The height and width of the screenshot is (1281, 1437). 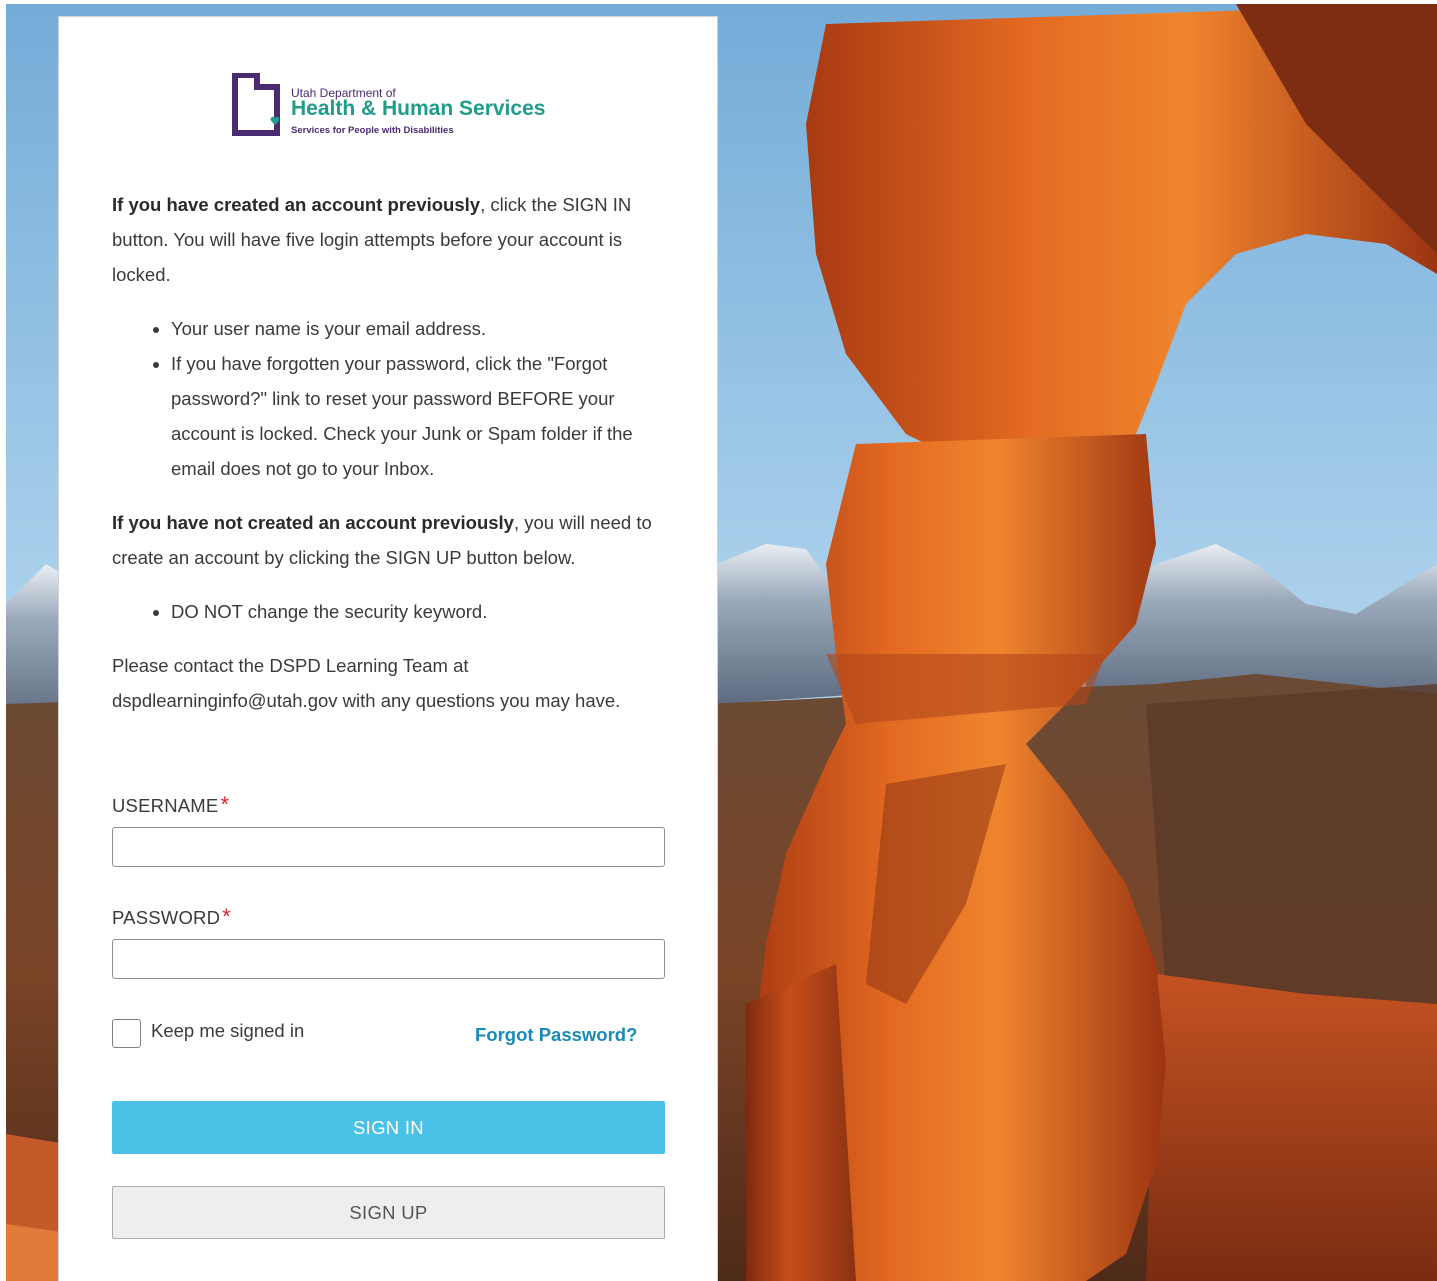 What do you see at coordinates (388, 1212) in the screenshot?
I see `sign-up-button: SIGN UP` at bounding box center [388, 1212].